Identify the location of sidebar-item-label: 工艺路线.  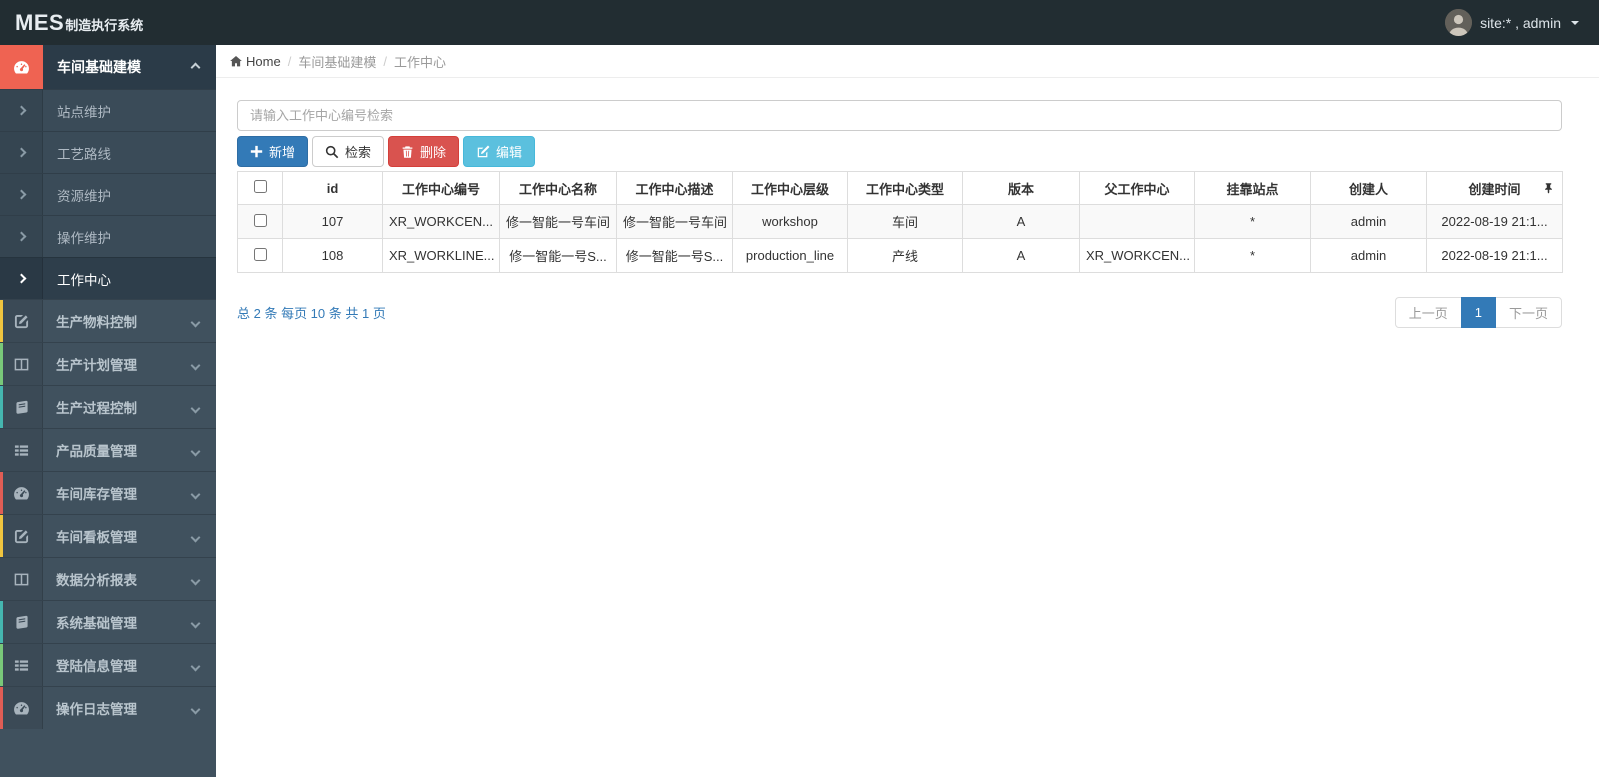
(84, 154).